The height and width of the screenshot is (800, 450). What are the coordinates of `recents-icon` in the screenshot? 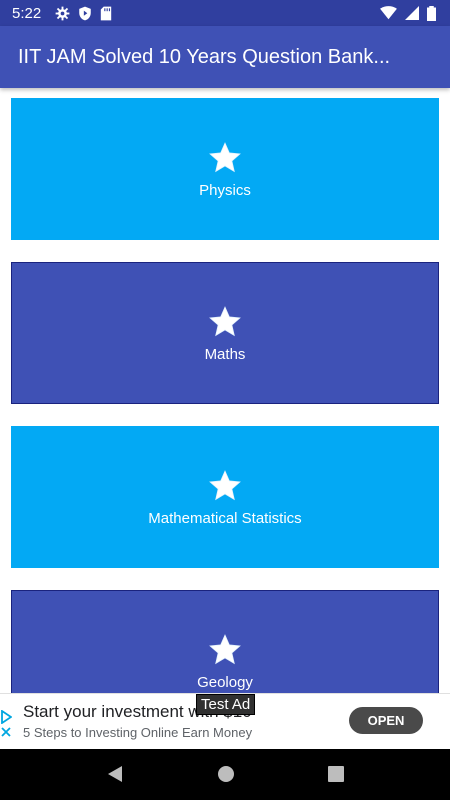 It's located at (335, 774).